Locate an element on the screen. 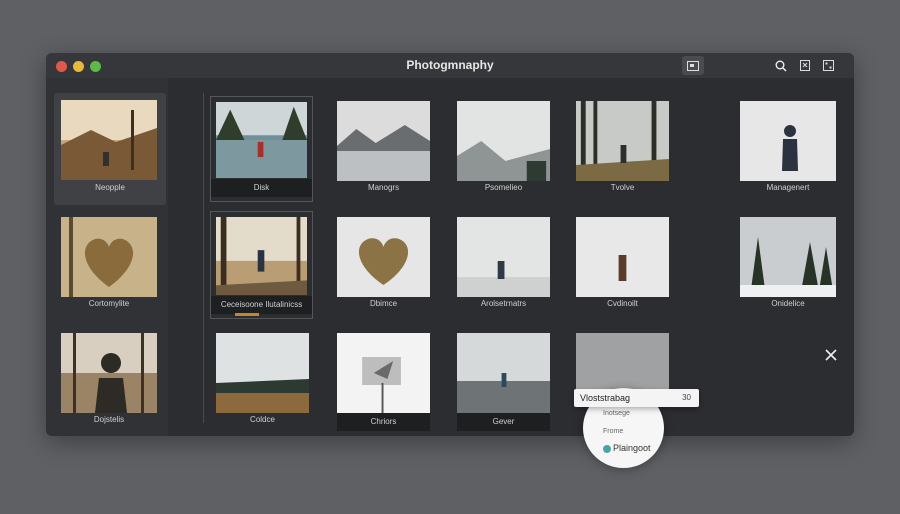 This screenshot has width=900, height=514. sidebar-item-dojstelis: Dojstelis is located at coordinates (109, 383).